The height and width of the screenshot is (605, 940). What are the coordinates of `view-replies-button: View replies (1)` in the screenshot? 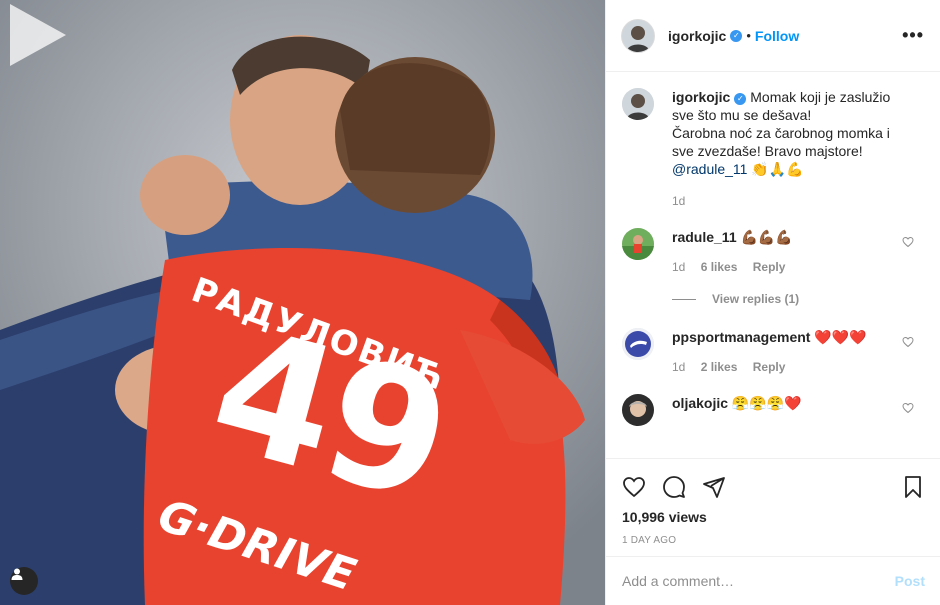 It's located at (798, 299).